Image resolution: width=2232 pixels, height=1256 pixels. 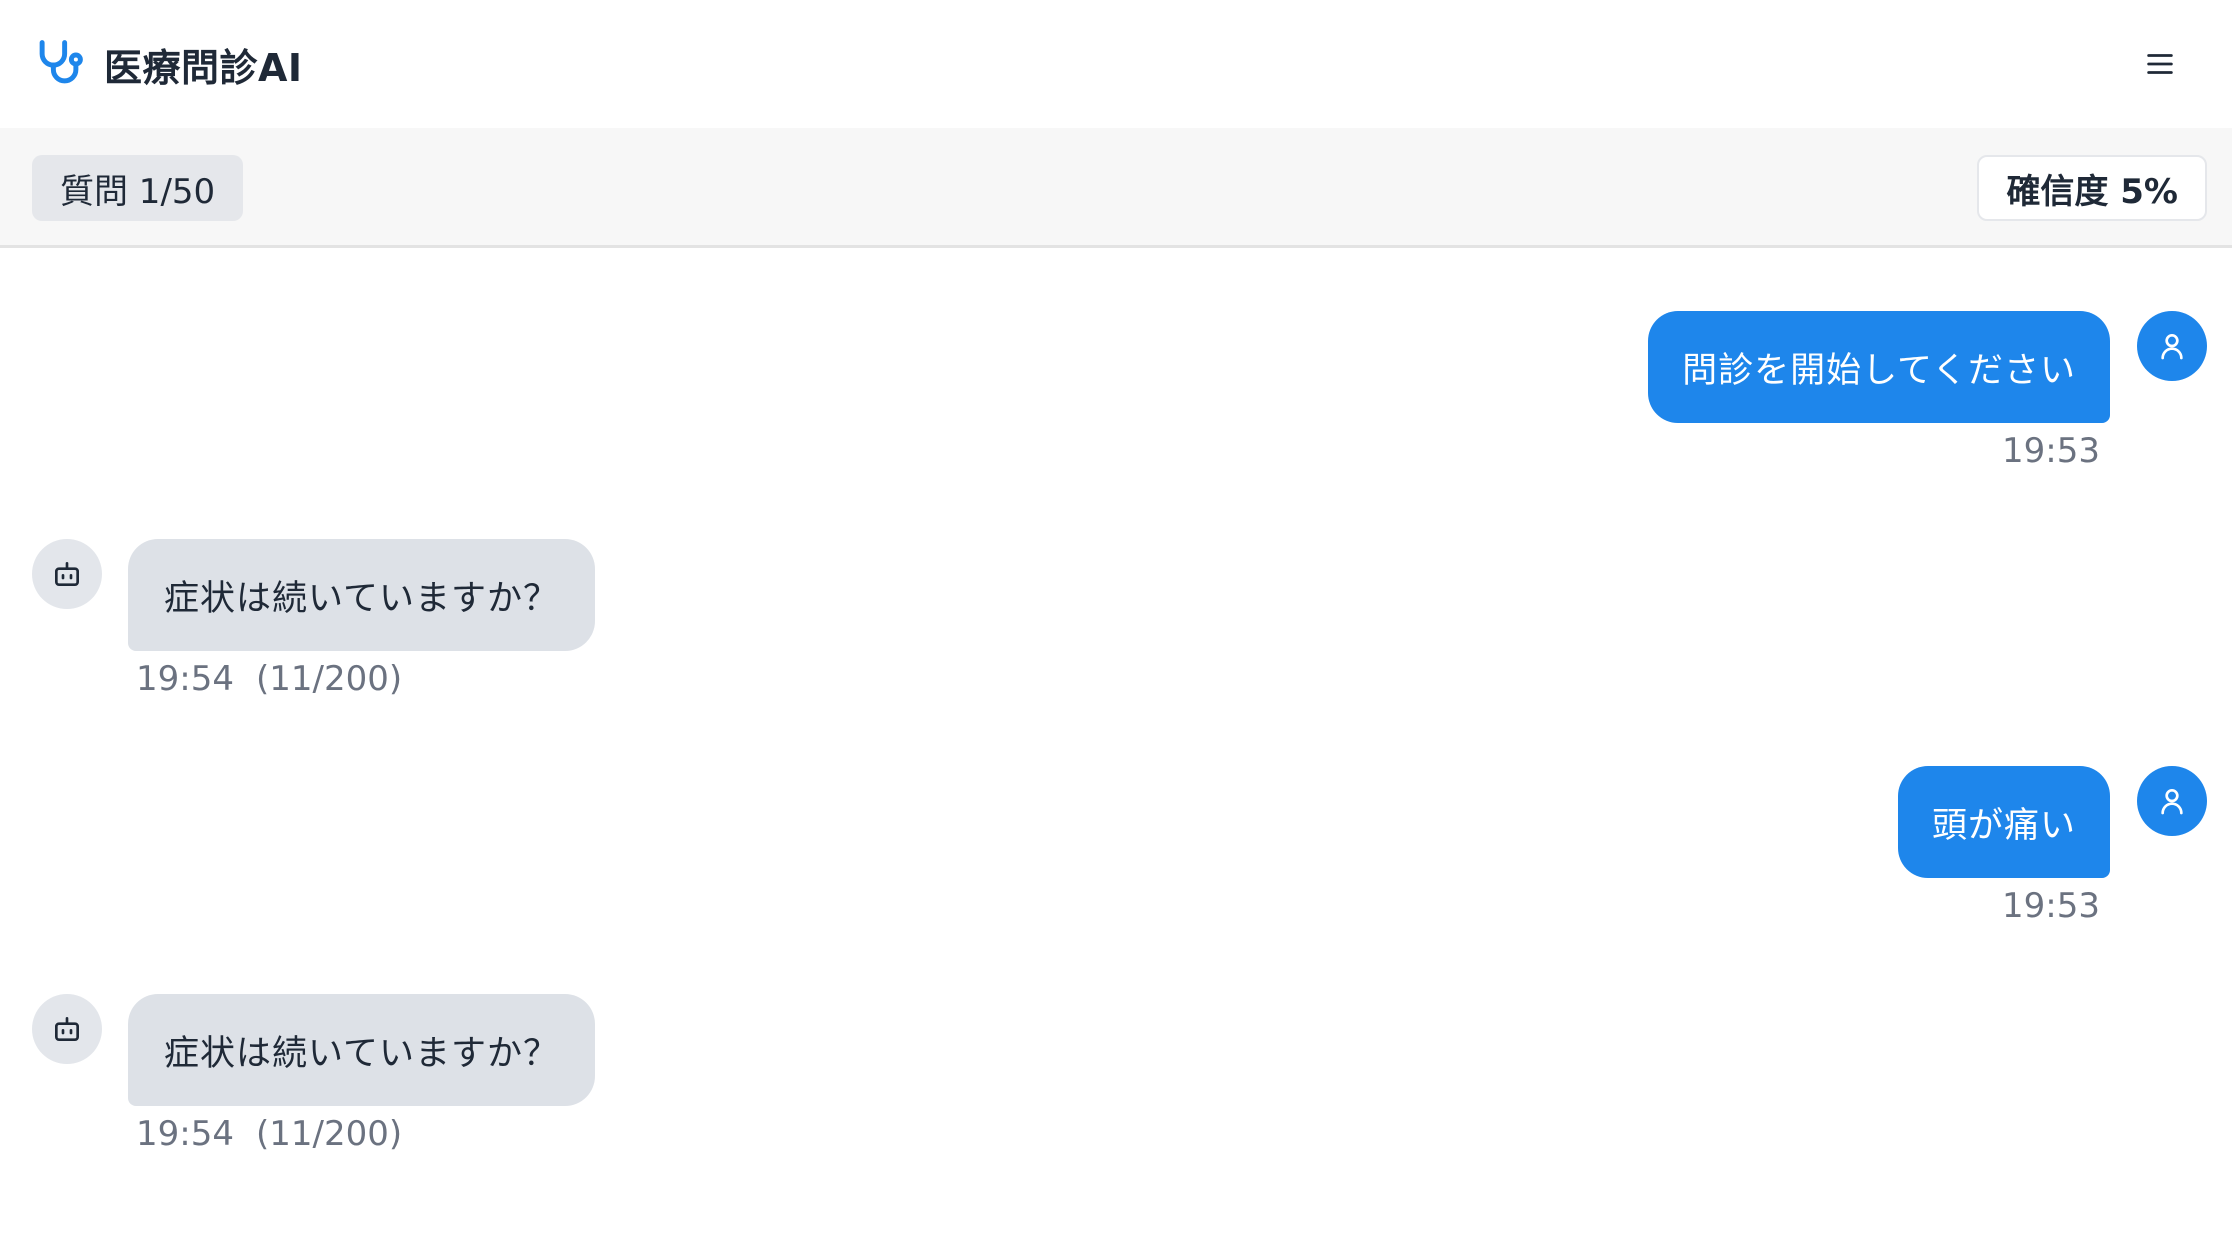 What do you see at coordinates (203, 67) in the screenshot?
I see `app-title: 医療問診AI` at bounding box center [203, 67].